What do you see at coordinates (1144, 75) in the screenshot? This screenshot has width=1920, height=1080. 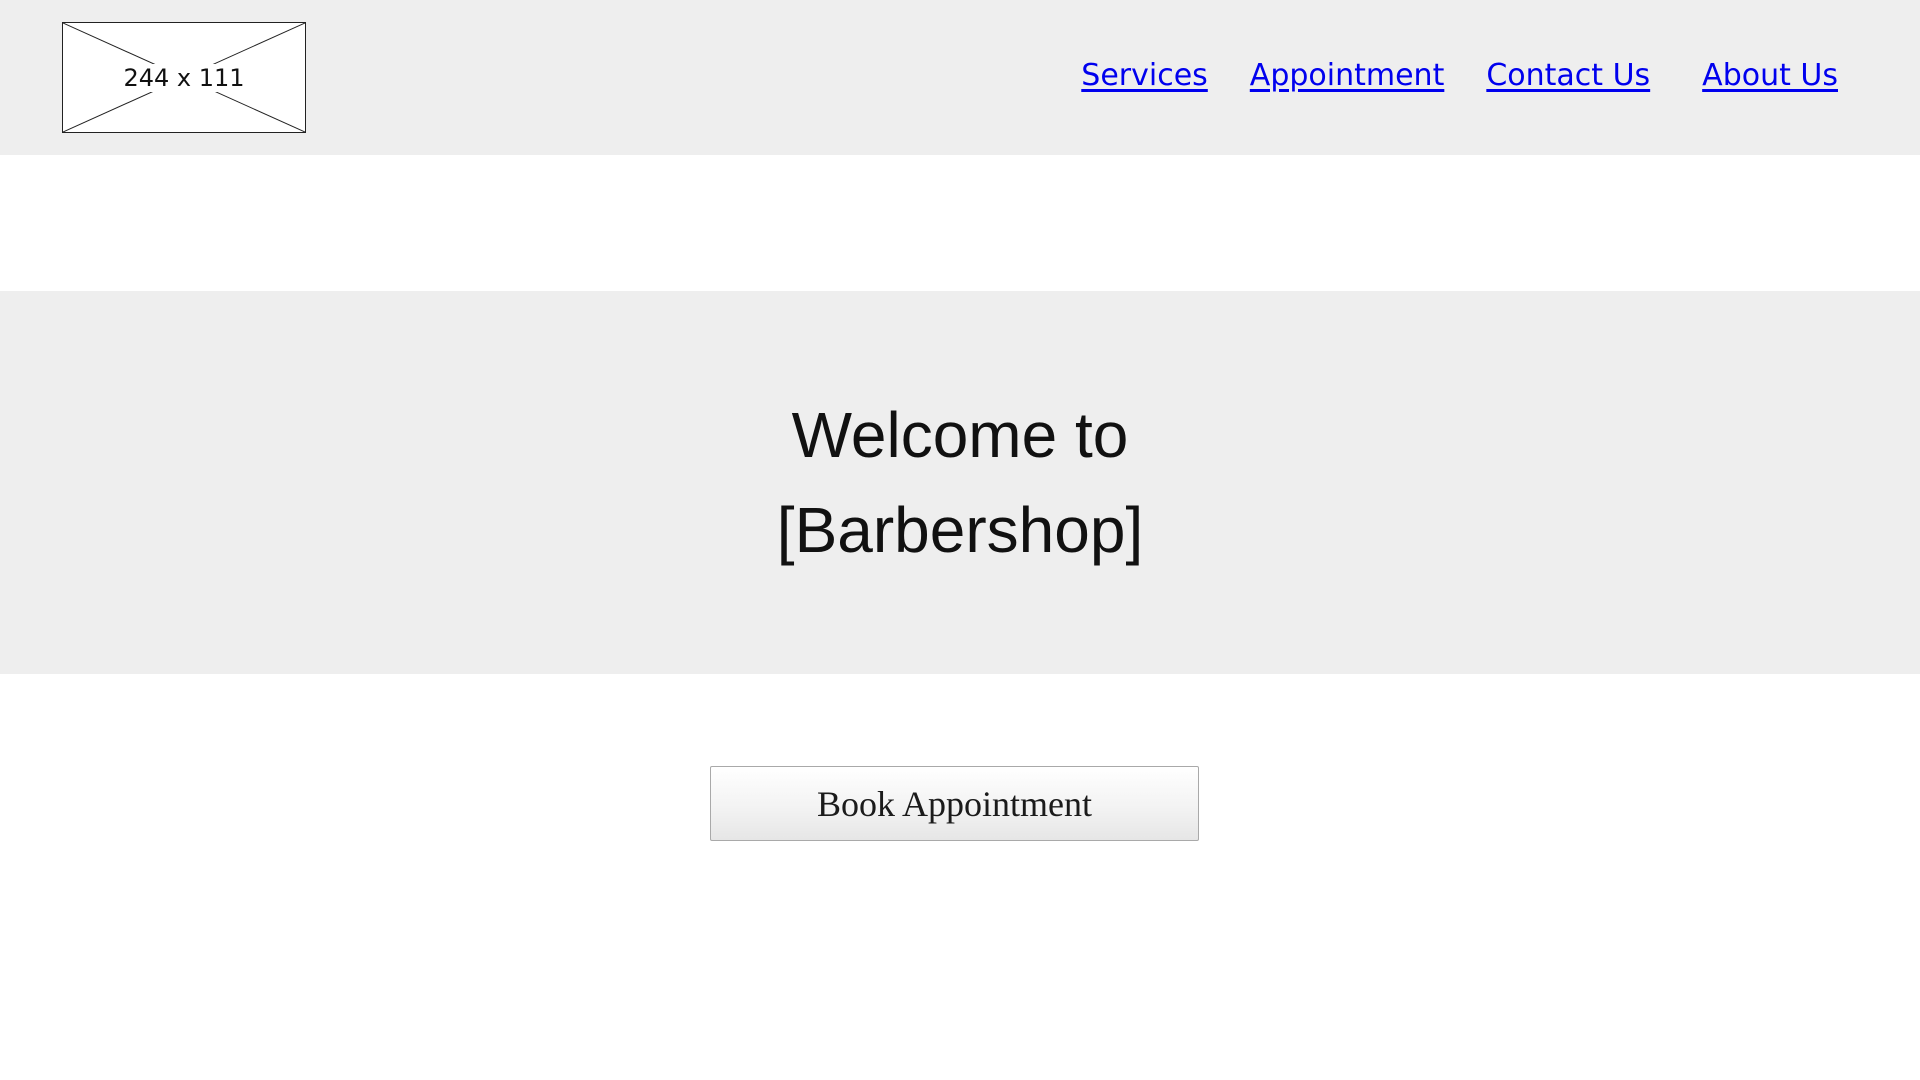 I see `nav-link-services: Services` at bounding box center [1144, 75].